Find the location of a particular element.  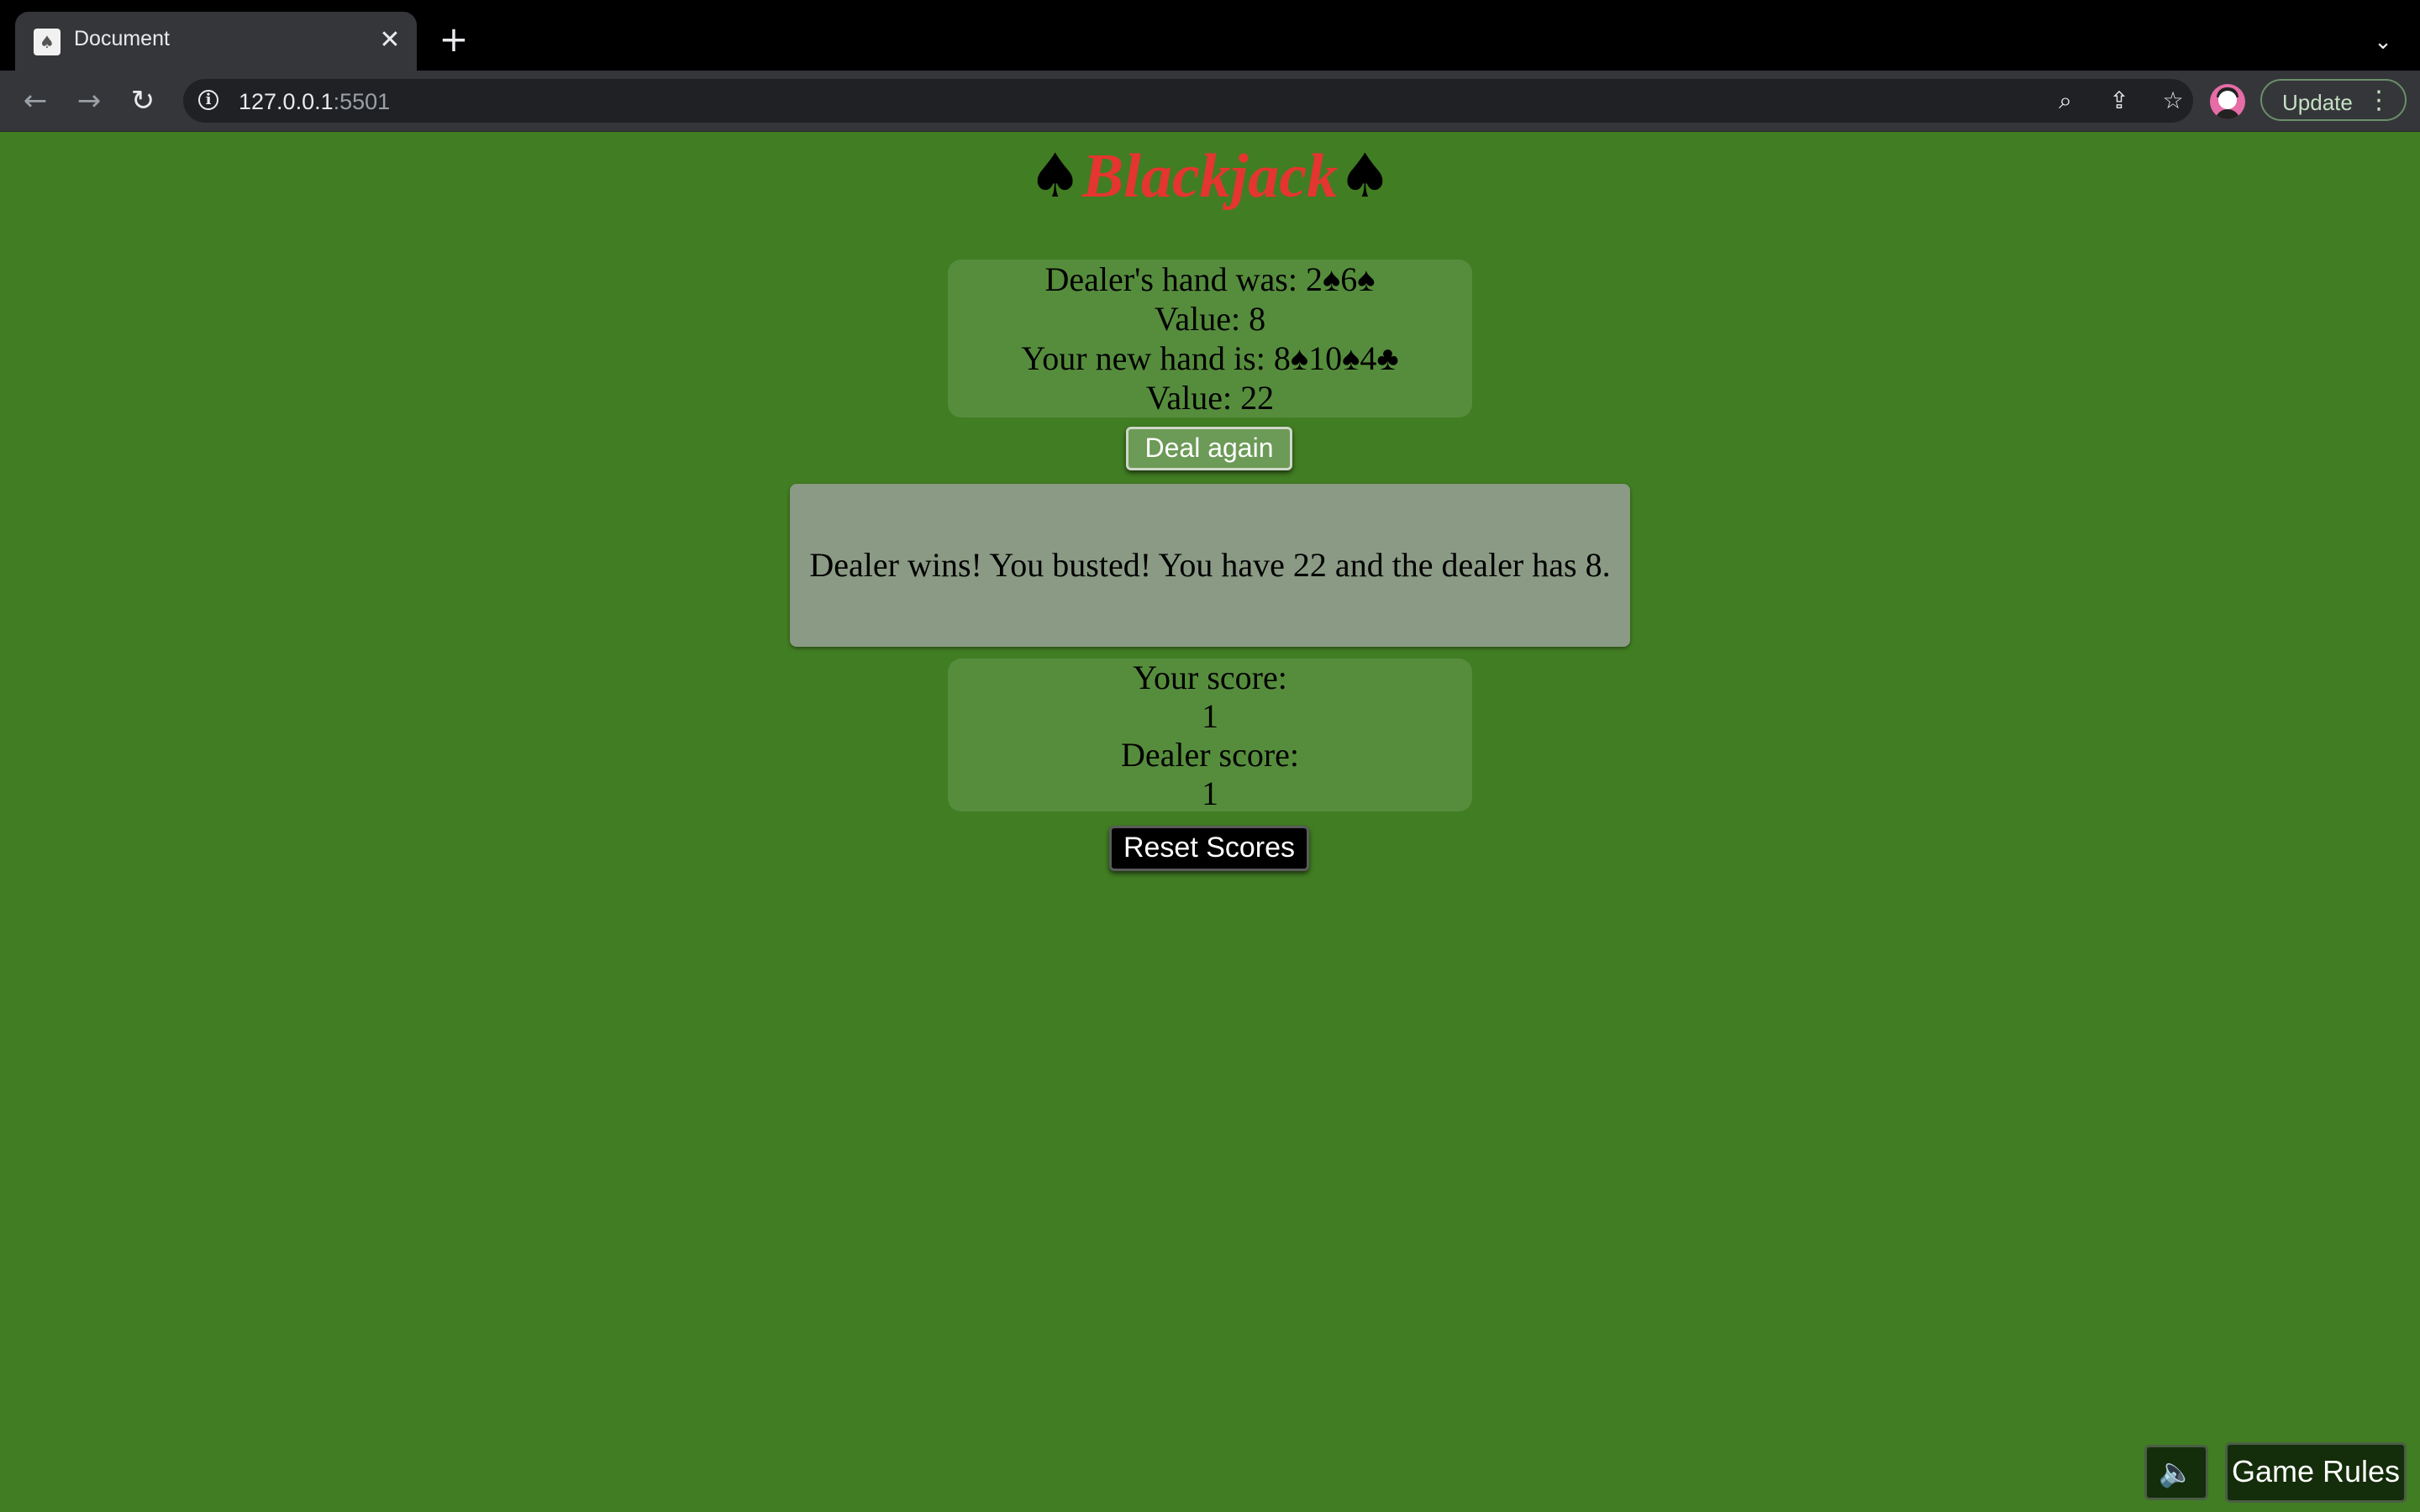

browser-tab: ♠ Document ✕ is located at coordinates (216, 41).